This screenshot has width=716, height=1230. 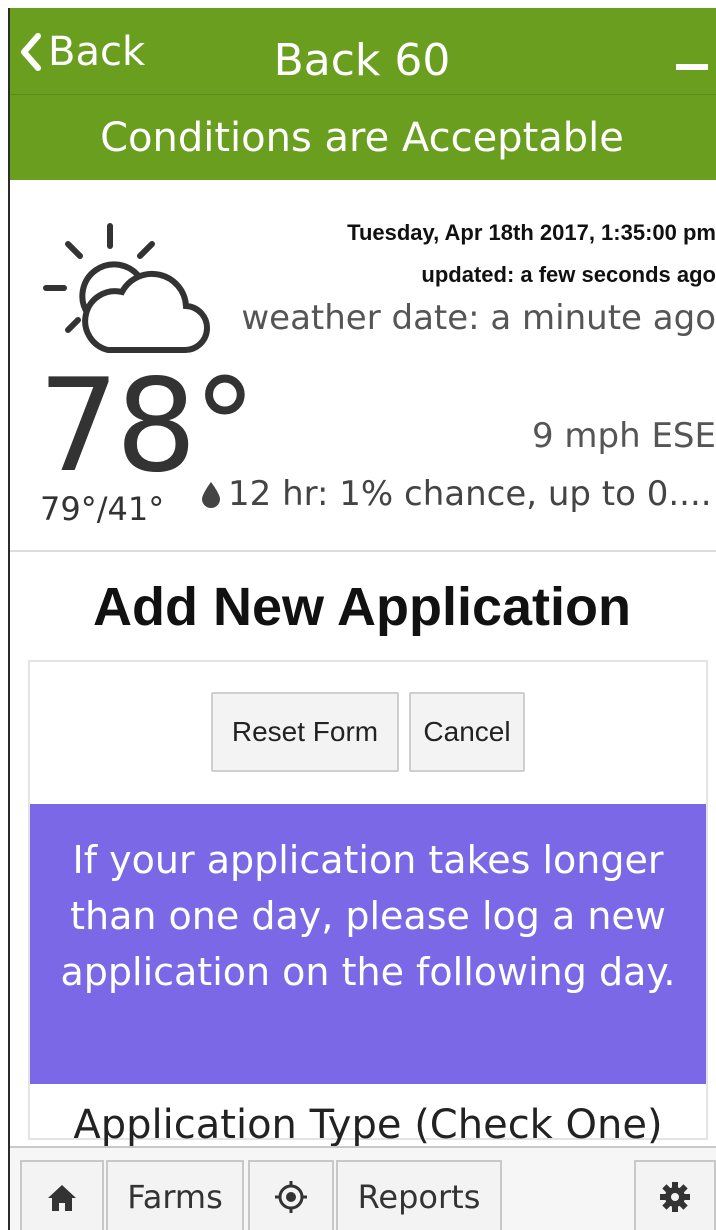 What do you see at coordinates (478, 318) in the screenshot?
I see `weather-date: weather date: a minute ago` at bounding box center [478, 318].